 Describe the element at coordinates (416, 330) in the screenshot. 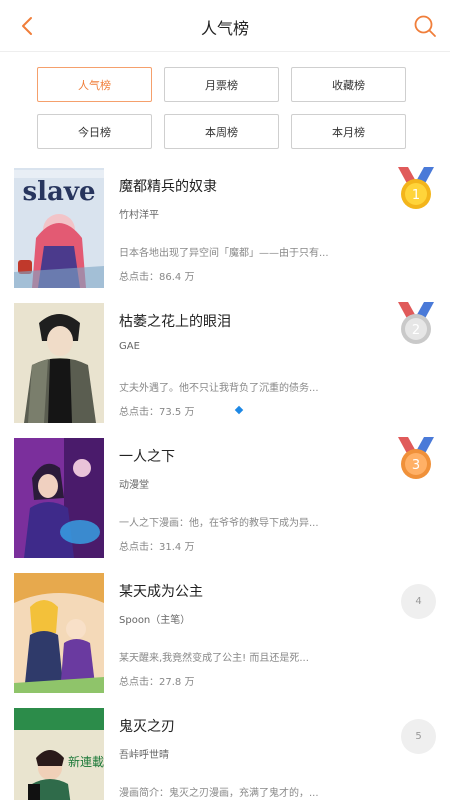

I see `medal-rank-number: 2` at that location.